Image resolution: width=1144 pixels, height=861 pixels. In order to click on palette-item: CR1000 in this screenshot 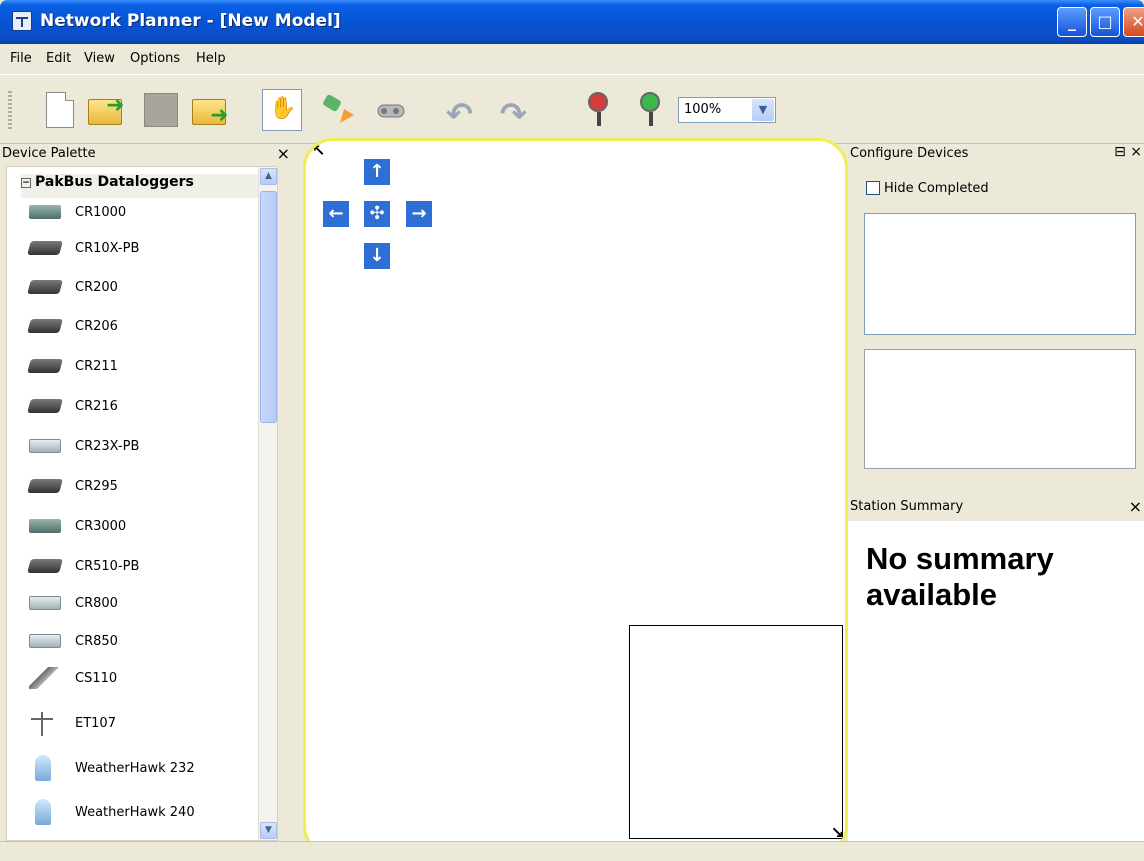, I will do `click(146, 216)`.